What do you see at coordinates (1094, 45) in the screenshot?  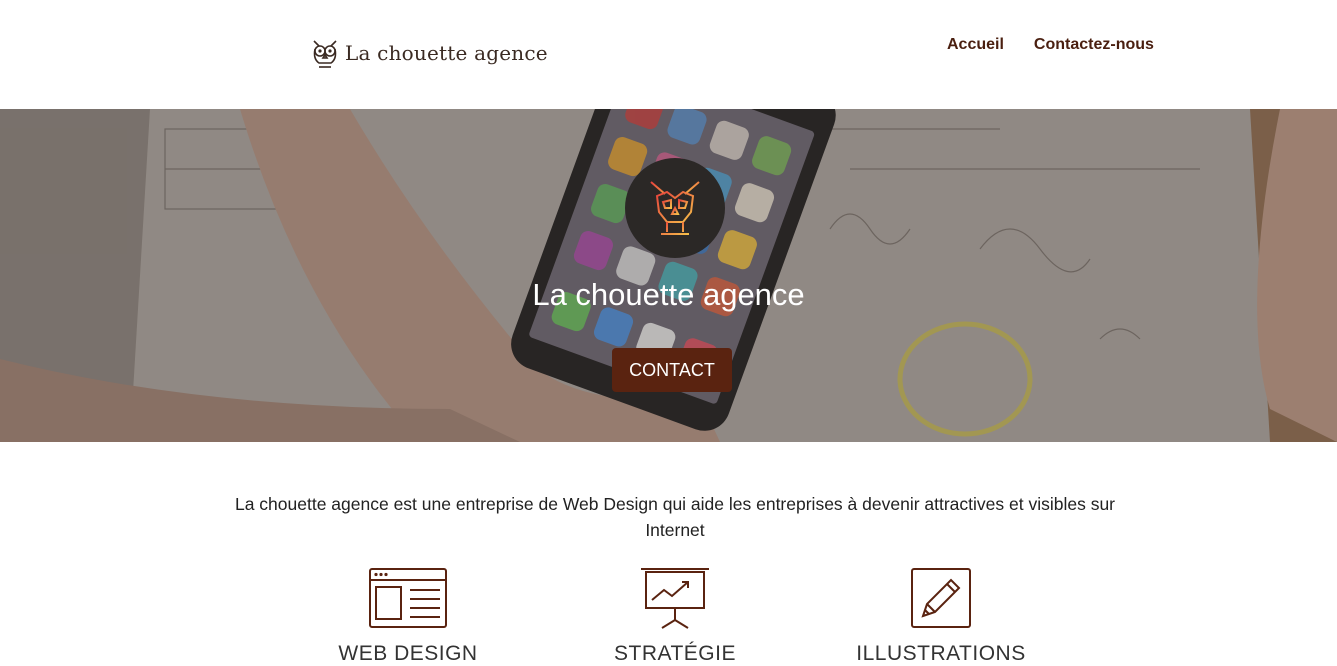 I see `nav-link-contact: Contactez-nous` at bounding box center [1094, 45].